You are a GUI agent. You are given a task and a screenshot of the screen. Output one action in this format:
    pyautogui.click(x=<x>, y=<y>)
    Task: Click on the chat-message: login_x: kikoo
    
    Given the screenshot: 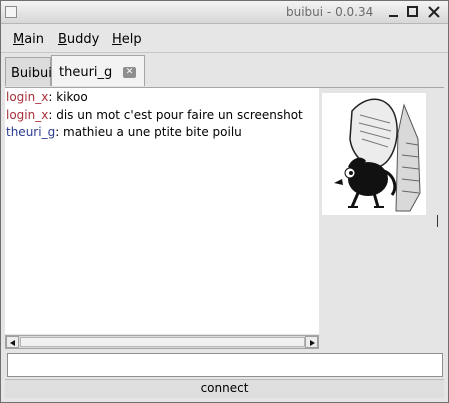 What is the action you would take?
    pyautogui.click(x=47, y=97)
    